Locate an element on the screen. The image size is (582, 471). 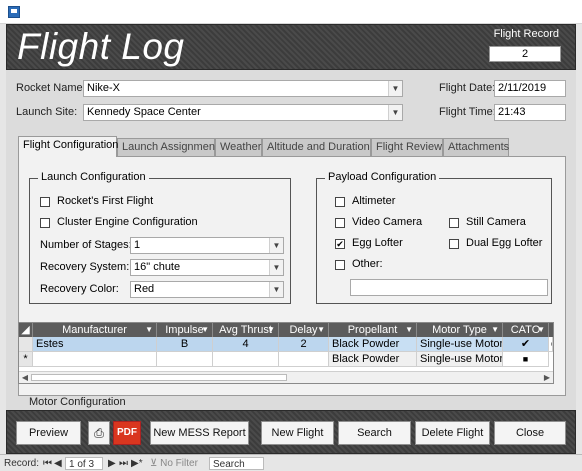
flight-time-field: 21:43 is located at coordinates (530, 112).